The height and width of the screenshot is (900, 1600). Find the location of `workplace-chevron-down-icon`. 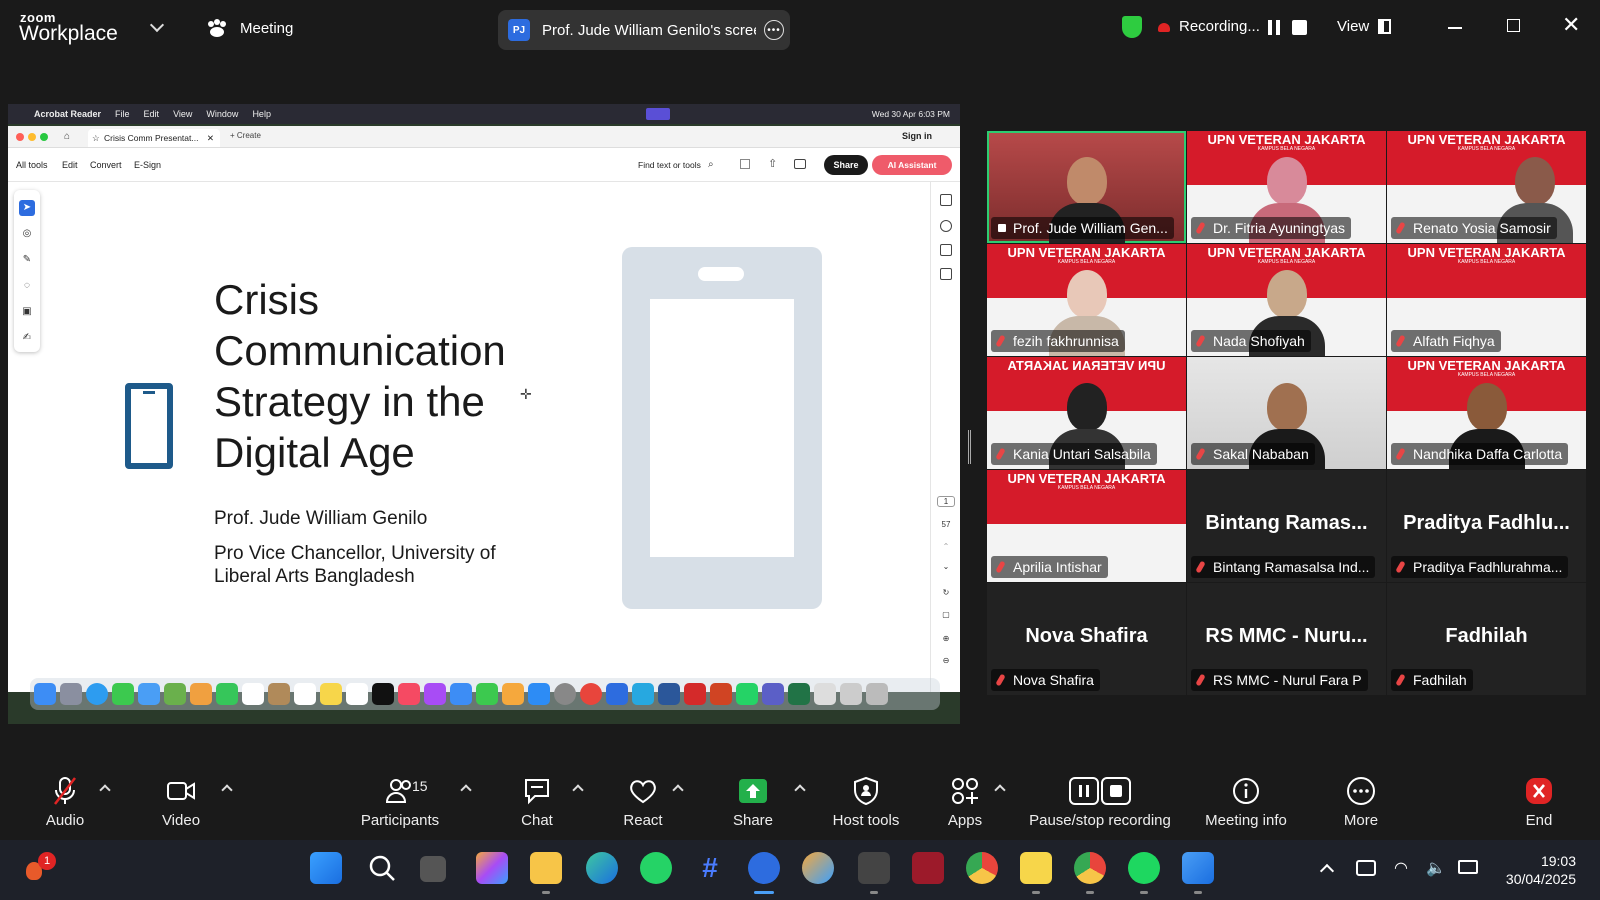

workplace-chevron-down-icon is located at coordinates (157, 25).